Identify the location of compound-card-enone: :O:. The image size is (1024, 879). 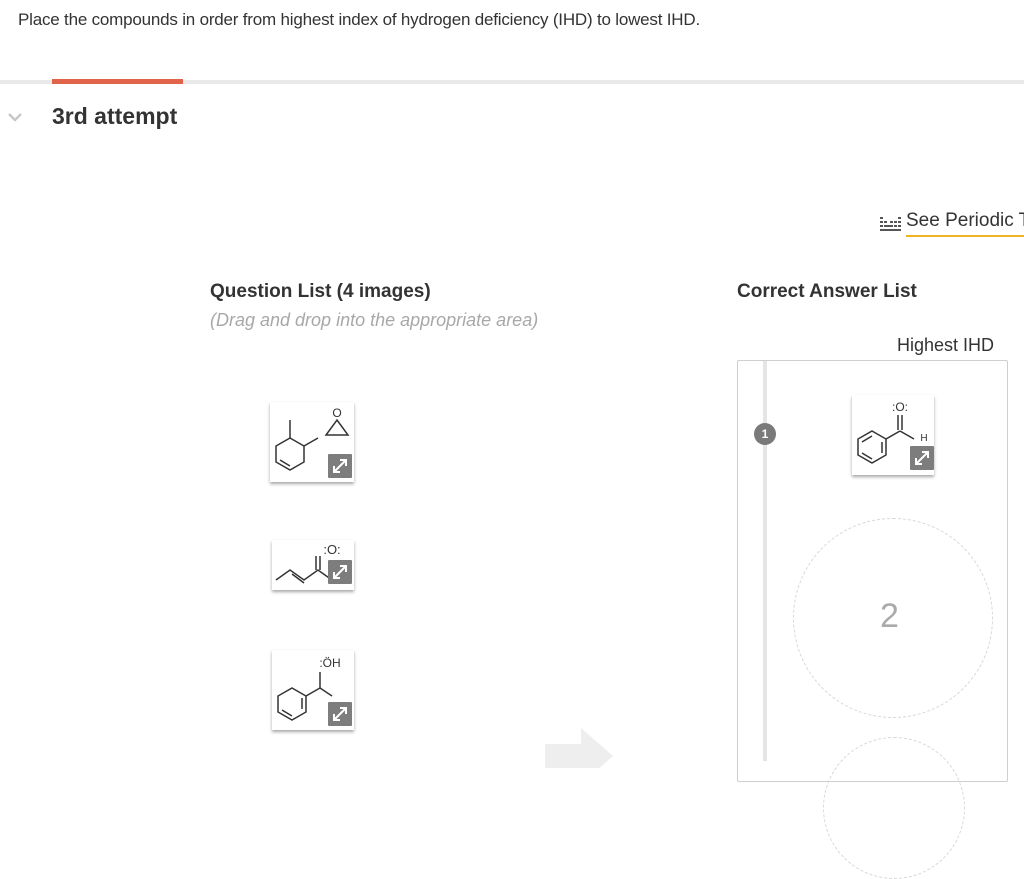
(313, 565).